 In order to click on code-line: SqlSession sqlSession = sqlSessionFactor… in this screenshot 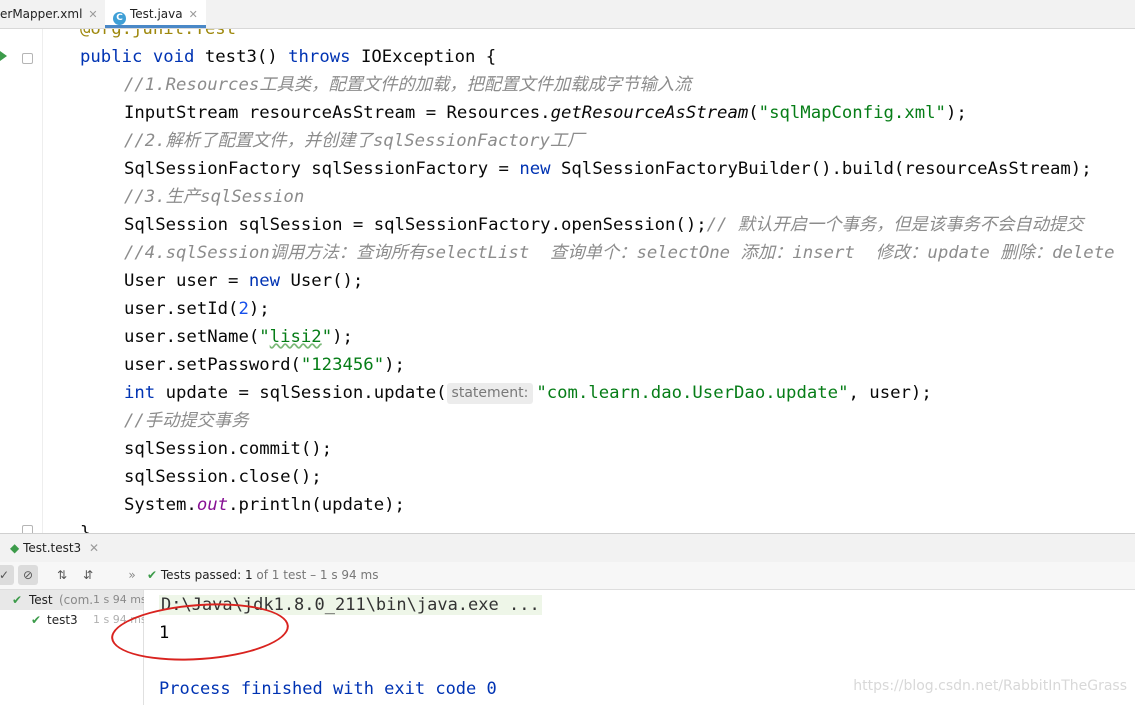, I will do `click(604, 225)`.